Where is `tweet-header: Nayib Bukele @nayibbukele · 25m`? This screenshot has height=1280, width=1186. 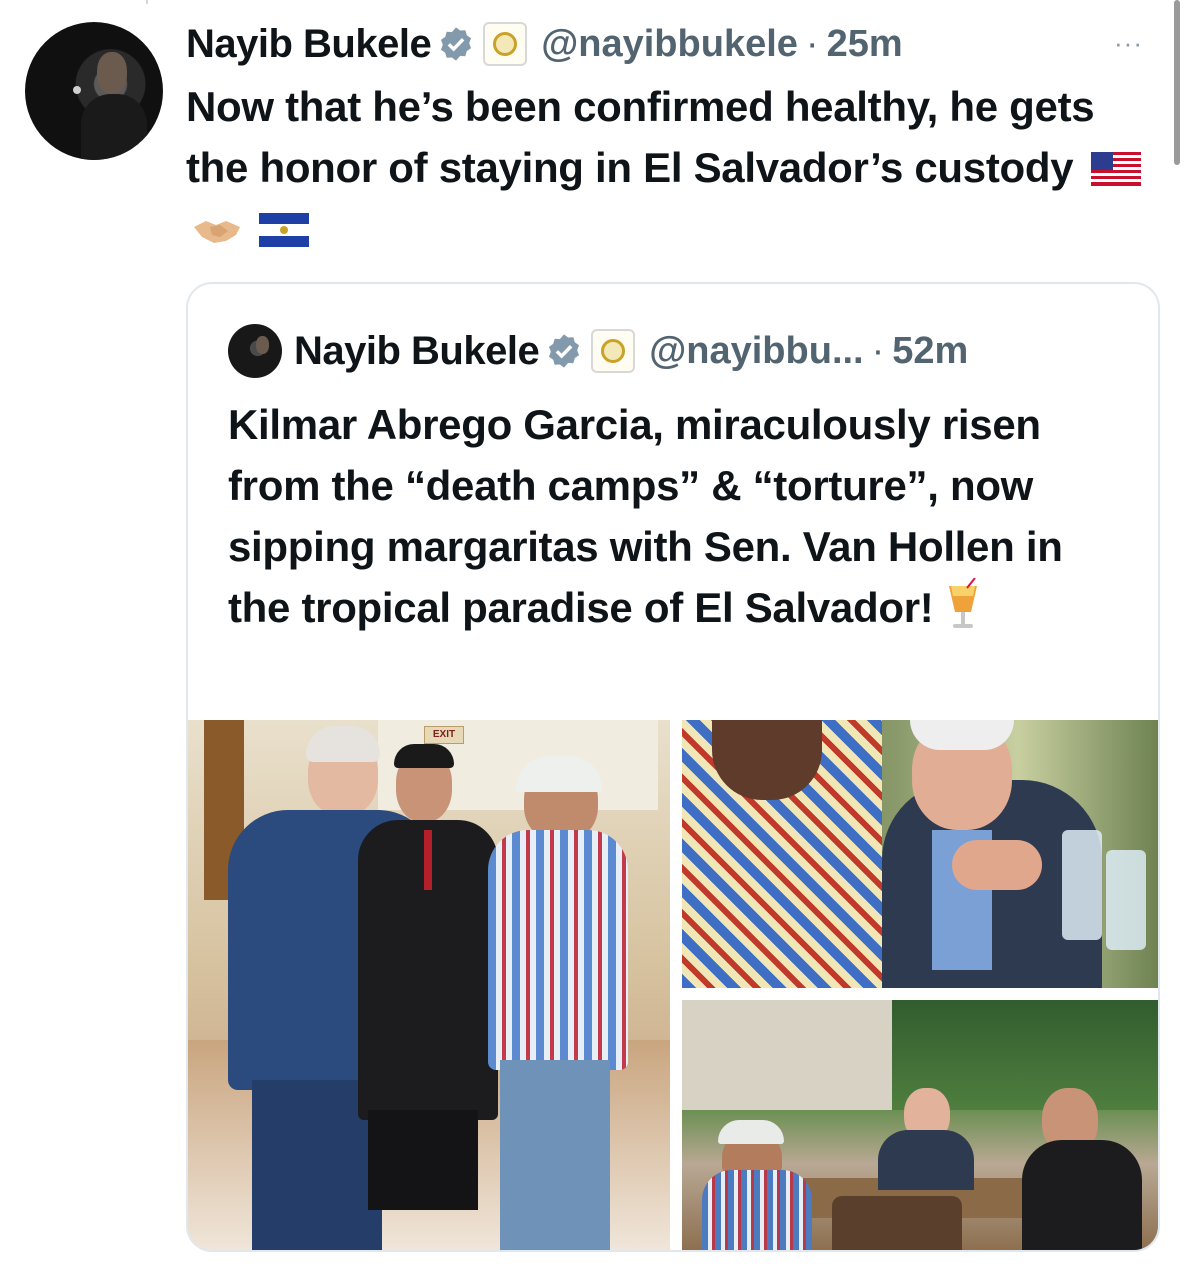 tweet-header: Nayib Bukele @nayibbukele · 25m is located at coordinates (544, 44).